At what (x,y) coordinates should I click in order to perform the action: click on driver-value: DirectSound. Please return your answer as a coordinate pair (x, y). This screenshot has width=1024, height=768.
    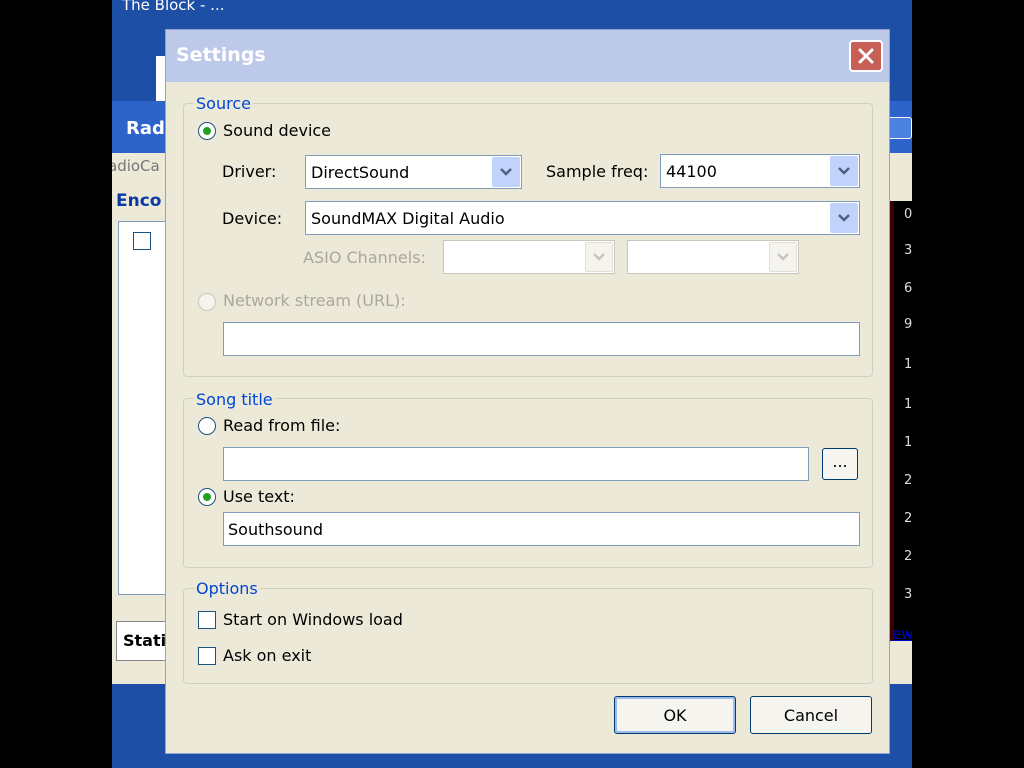
    Looking at the image, I should click on (360, 172).